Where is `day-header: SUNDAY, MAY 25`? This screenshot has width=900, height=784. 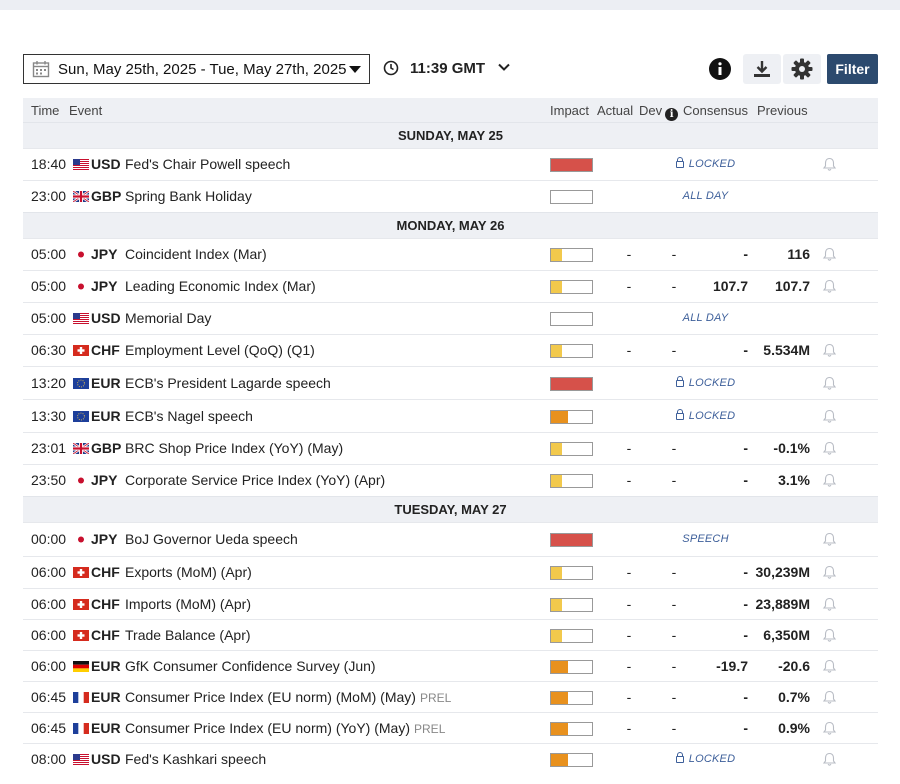
day-header: SUNDAY, MAY 25 is located at coordinates (450, 135).